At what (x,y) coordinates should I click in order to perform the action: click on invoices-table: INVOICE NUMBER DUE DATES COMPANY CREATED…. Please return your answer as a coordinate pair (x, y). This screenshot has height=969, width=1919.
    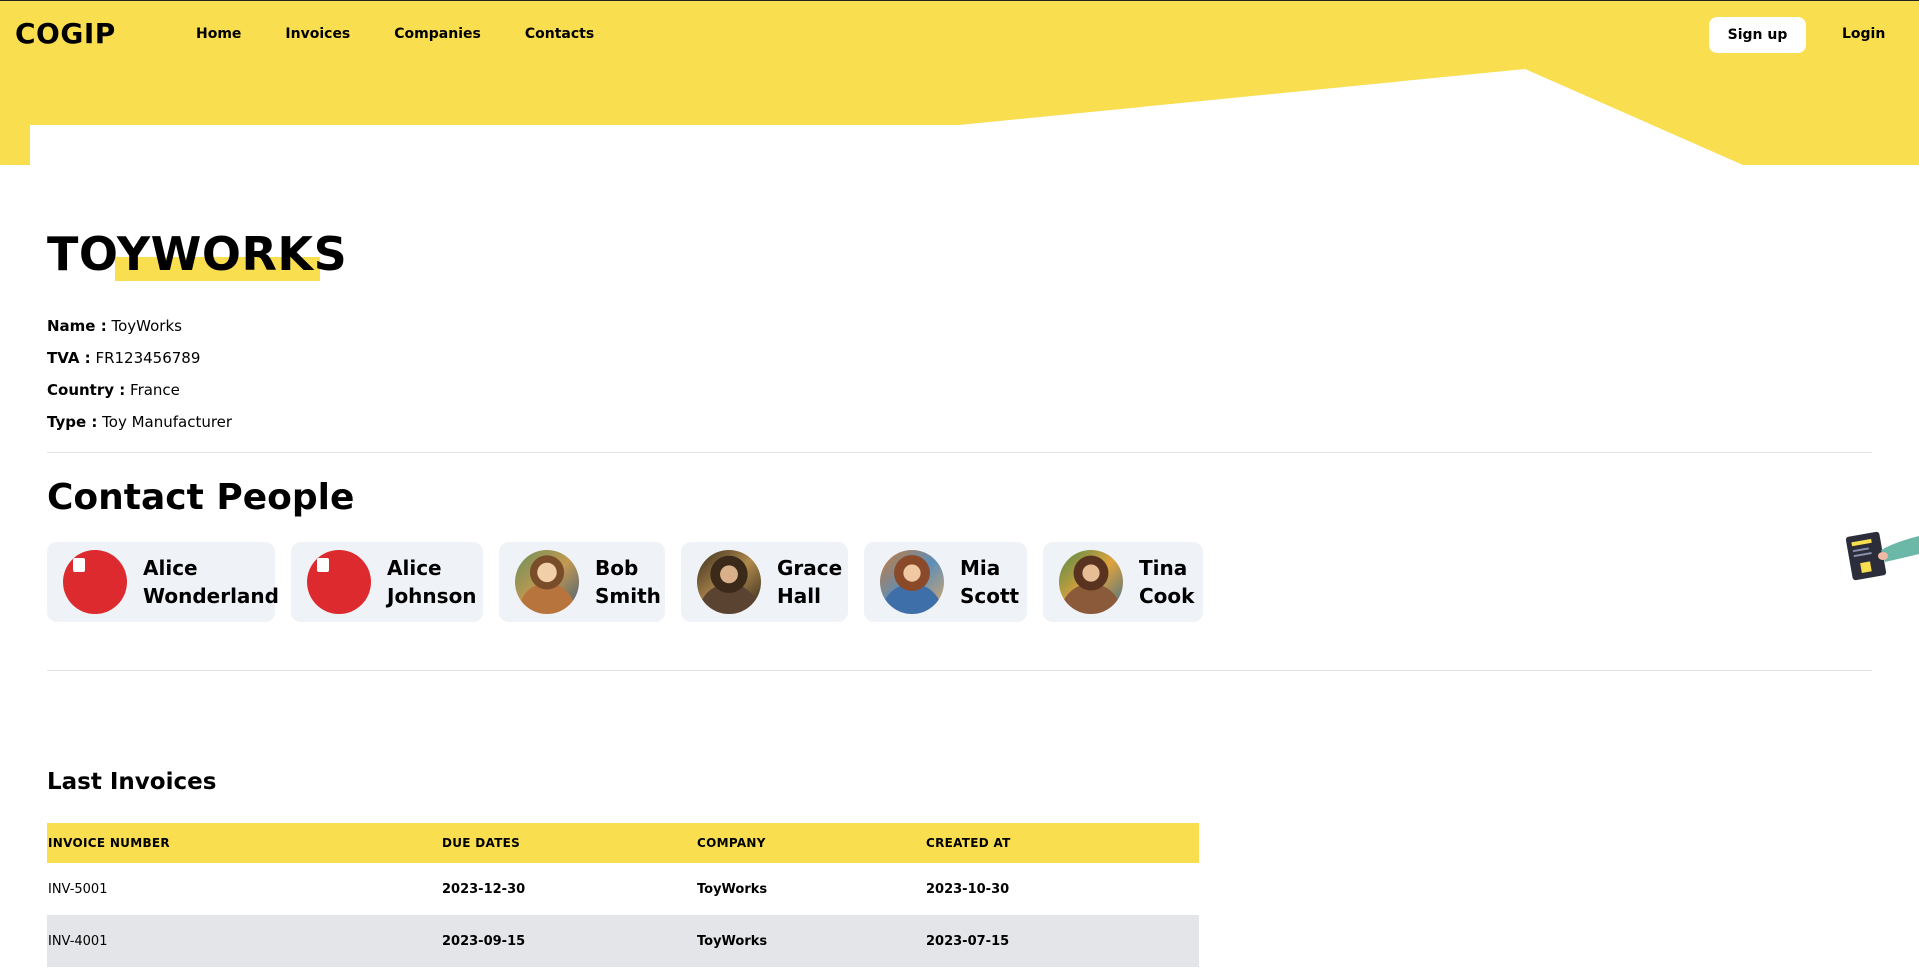
    Looking at the image, I should click on (623, 895).